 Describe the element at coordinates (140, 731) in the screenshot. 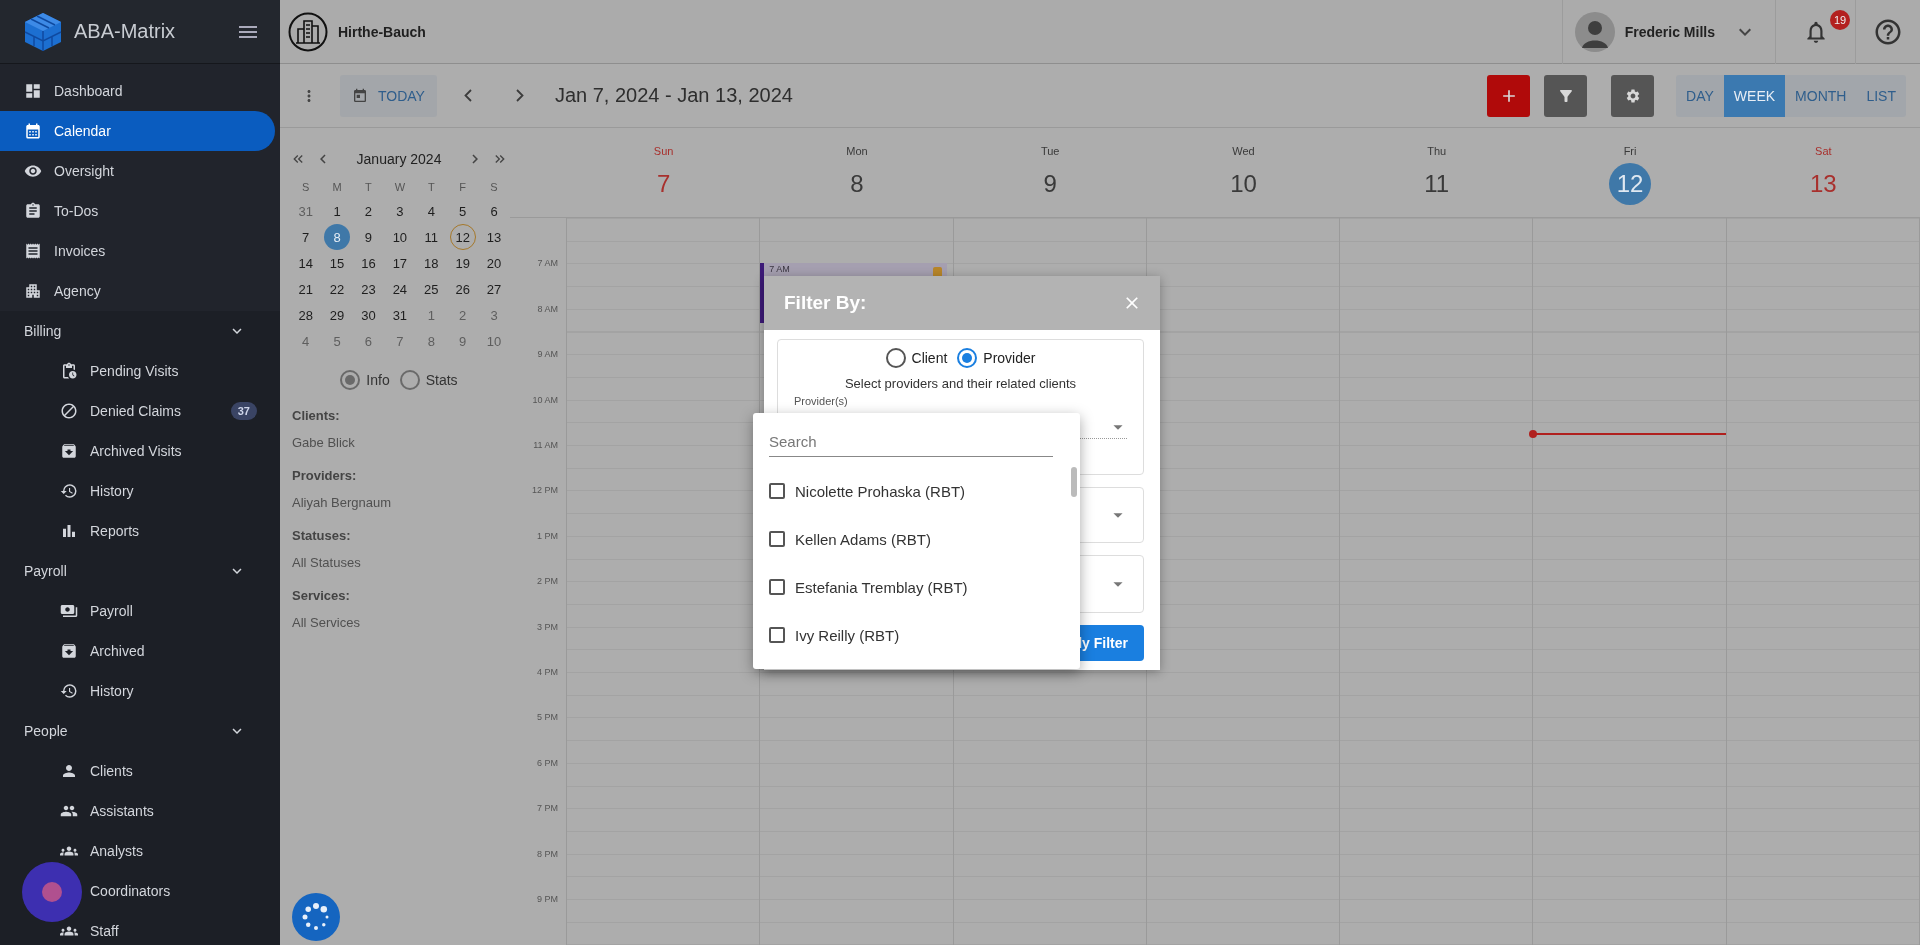

I see `section-header: People` at that location.